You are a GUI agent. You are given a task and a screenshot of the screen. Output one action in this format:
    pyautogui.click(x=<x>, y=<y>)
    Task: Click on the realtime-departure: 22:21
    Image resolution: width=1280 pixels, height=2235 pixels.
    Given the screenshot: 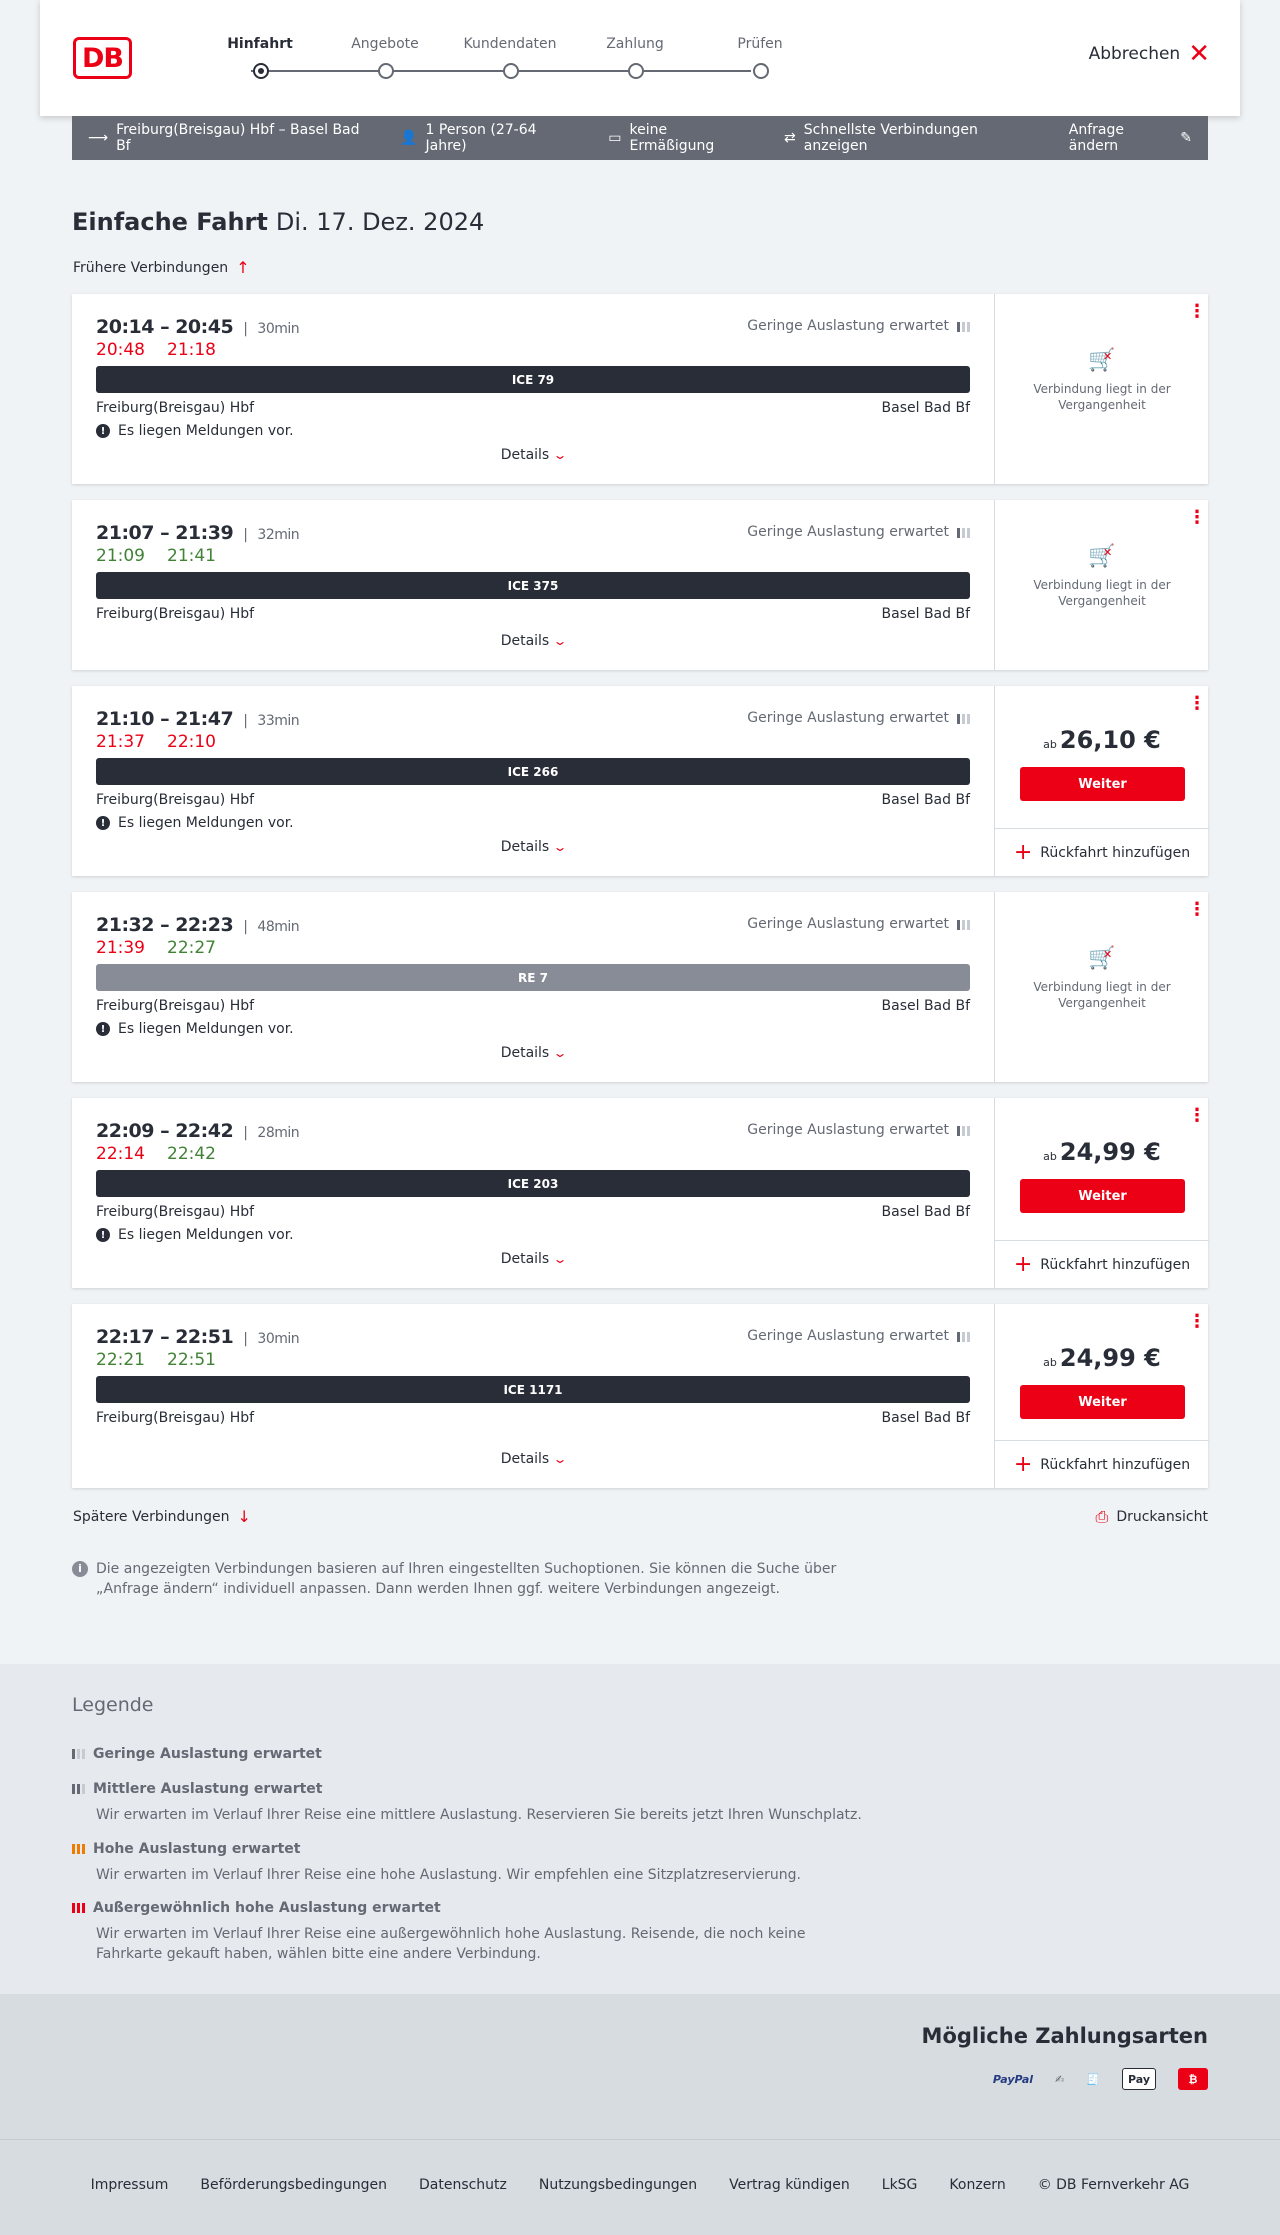 What is the action you would take?
    pyautogui.click(x=120, y=1360)
    